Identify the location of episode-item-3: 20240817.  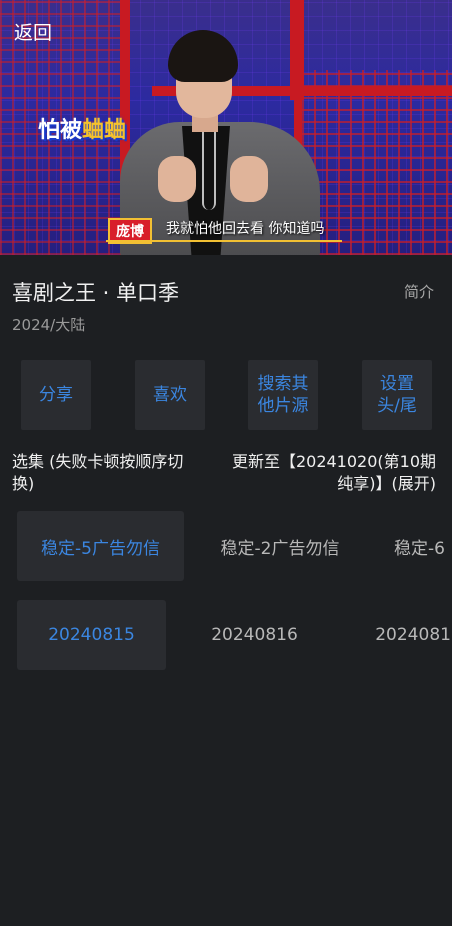
(398, 635).